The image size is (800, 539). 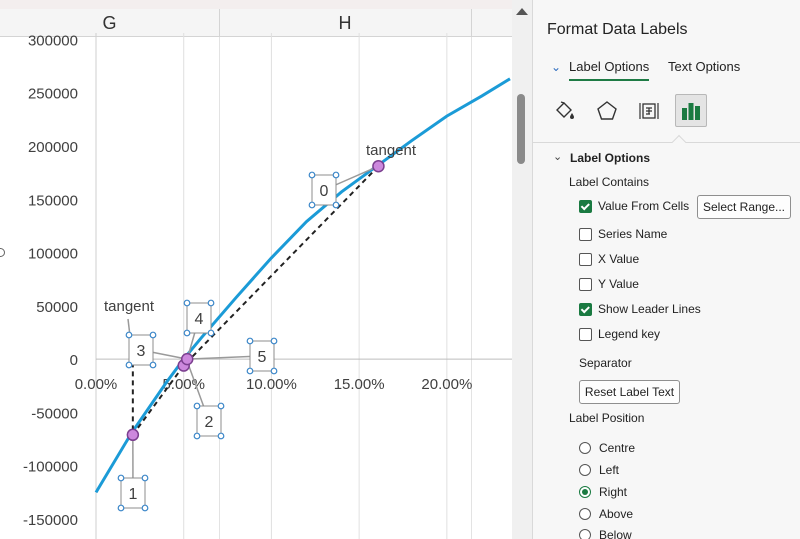 I want to click on section-label-options: Label Options, so click(x=610, y=158).